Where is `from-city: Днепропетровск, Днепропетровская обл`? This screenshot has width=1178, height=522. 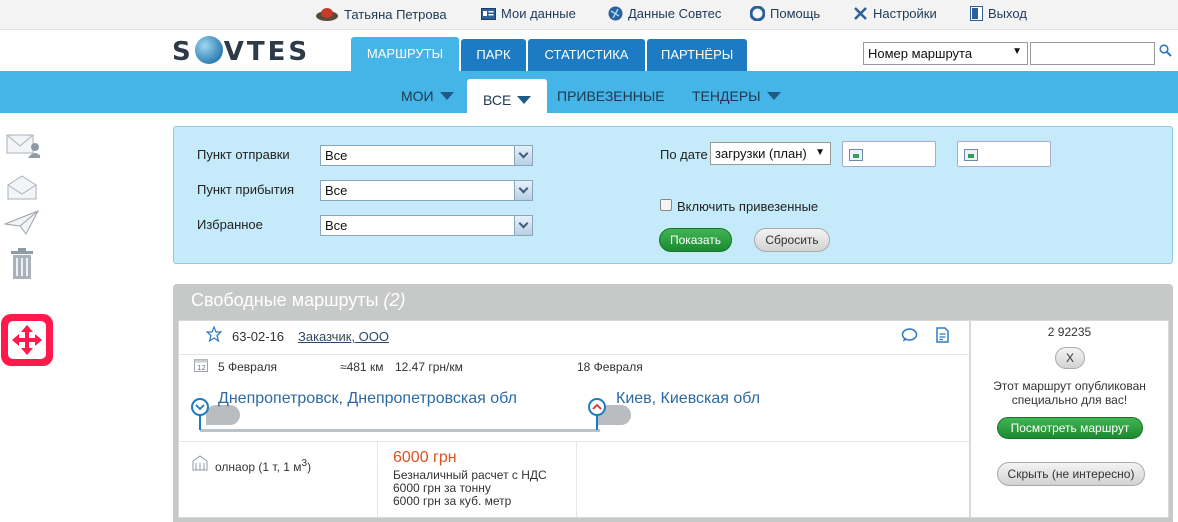 from-city: Днепропетровск, Днепропетровская обл is located at coordinates (367, 398).